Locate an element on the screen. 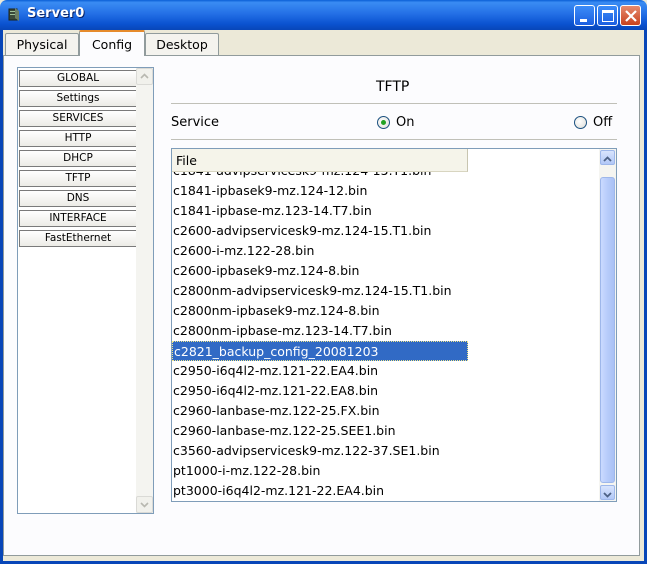 Image resolution: width=647 pixels, height=564 pixels. title-bar: Server0 is located at coordinates (323, 15).